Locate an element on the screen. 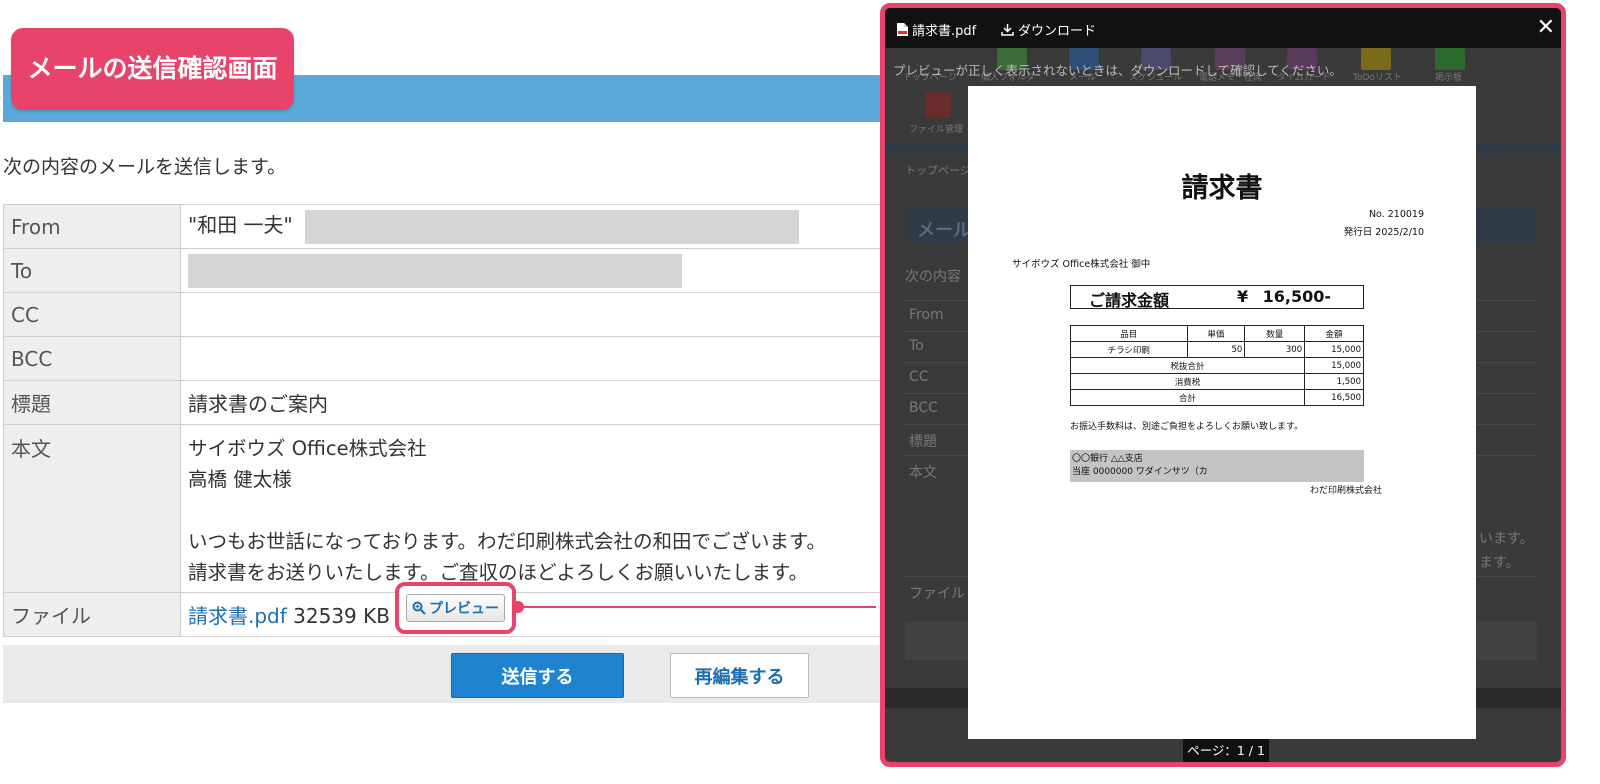 The image size is (1600, 784). invoice-recipient: サイボウズ Office株式会社 御中 is located at coordinates (1081, 264).